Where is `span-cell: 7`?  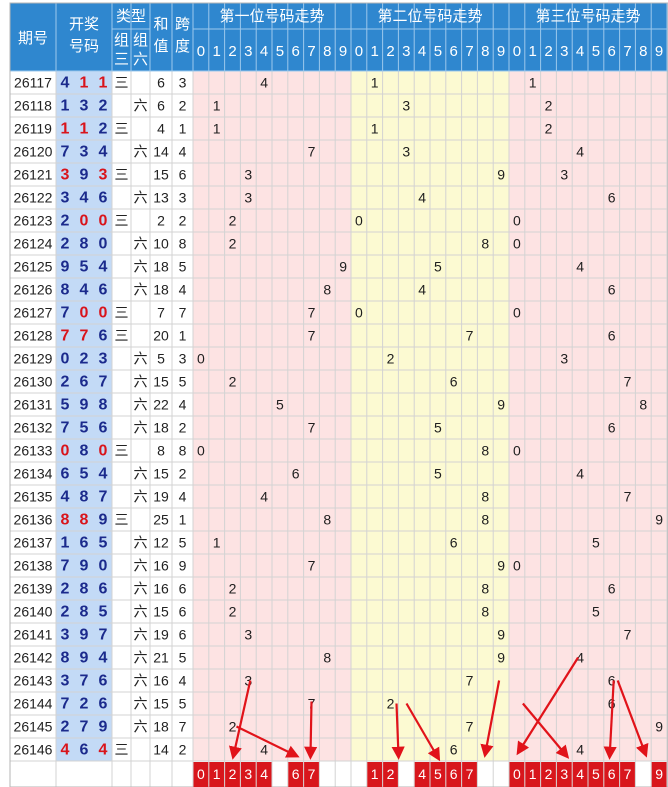 span-cell: 7 is located at coordinates (183, 727).